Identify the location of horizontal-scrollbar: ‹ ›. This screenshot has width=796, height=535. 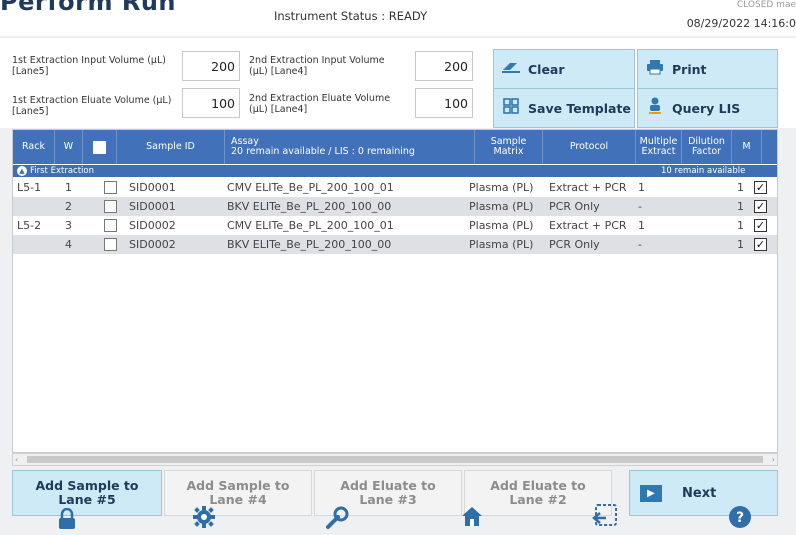
(395, 459).